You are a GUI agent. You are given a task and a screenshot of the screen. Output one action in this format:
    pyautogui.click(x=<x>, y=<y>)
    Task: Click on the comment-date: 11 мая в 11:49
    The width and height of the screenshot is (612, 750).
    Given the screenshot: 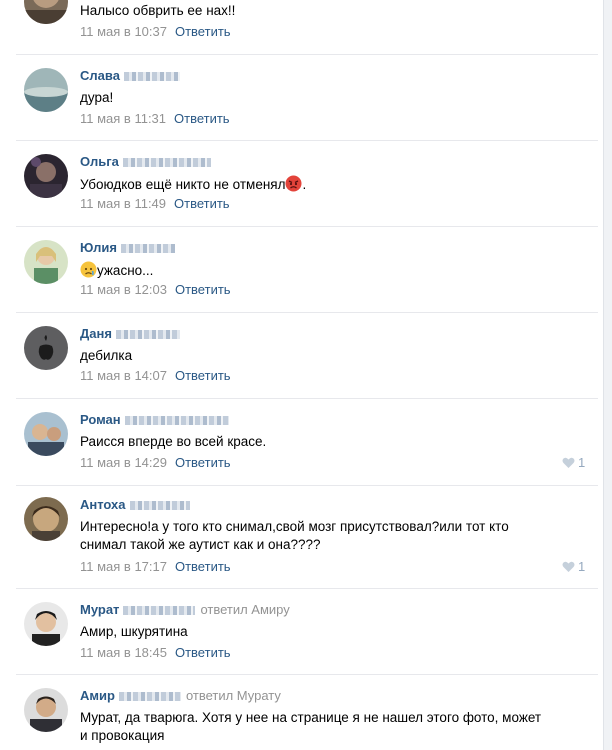 What is the action you would take?
    pyautogui.click(x=123, y=203)
    